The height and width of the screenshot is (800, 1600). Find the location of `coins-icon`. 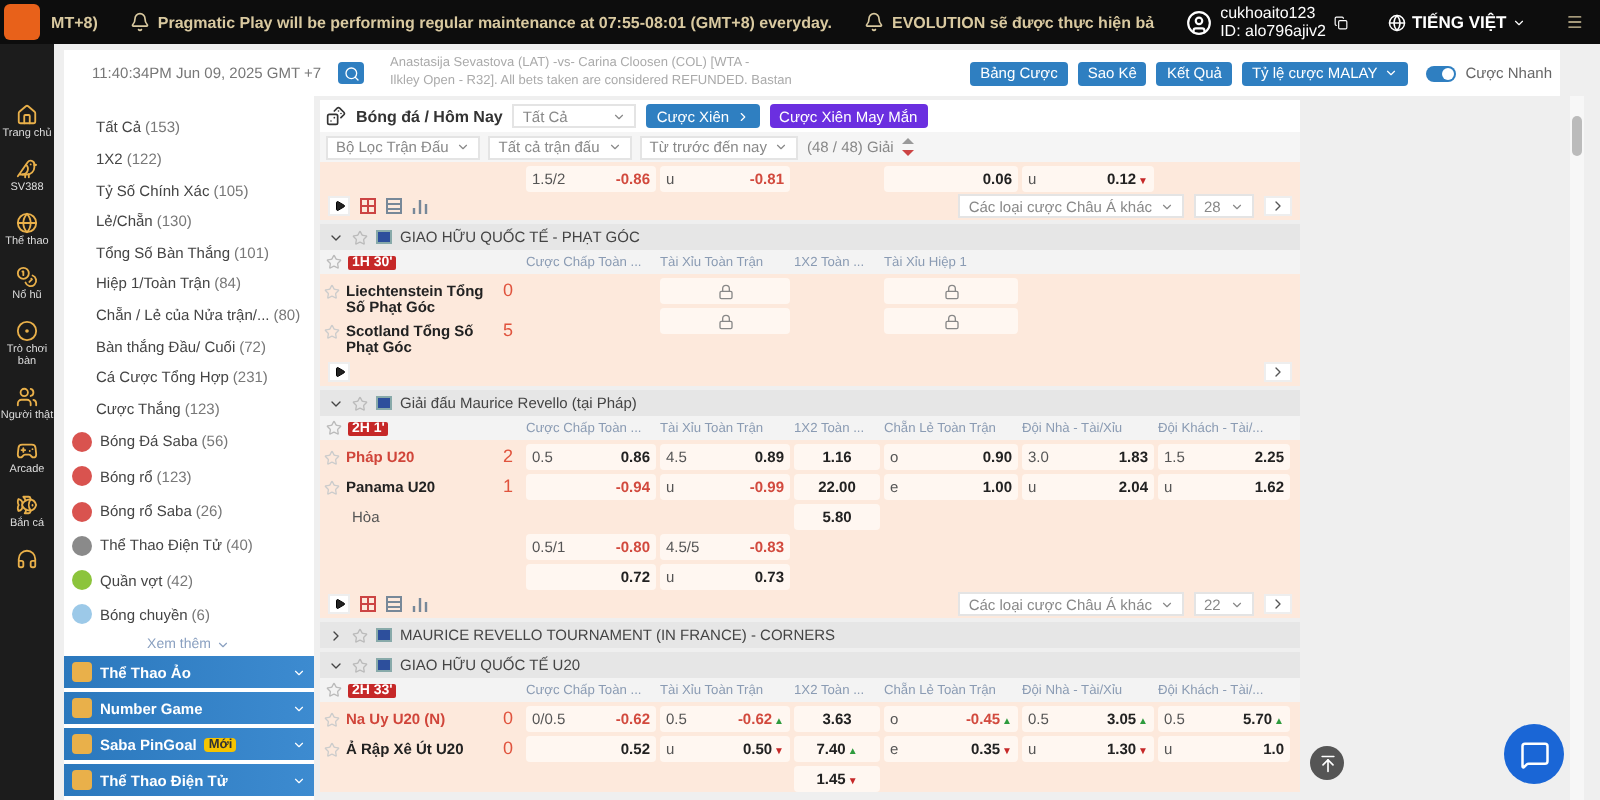

coins-icon is located at coordinates (27, 277).